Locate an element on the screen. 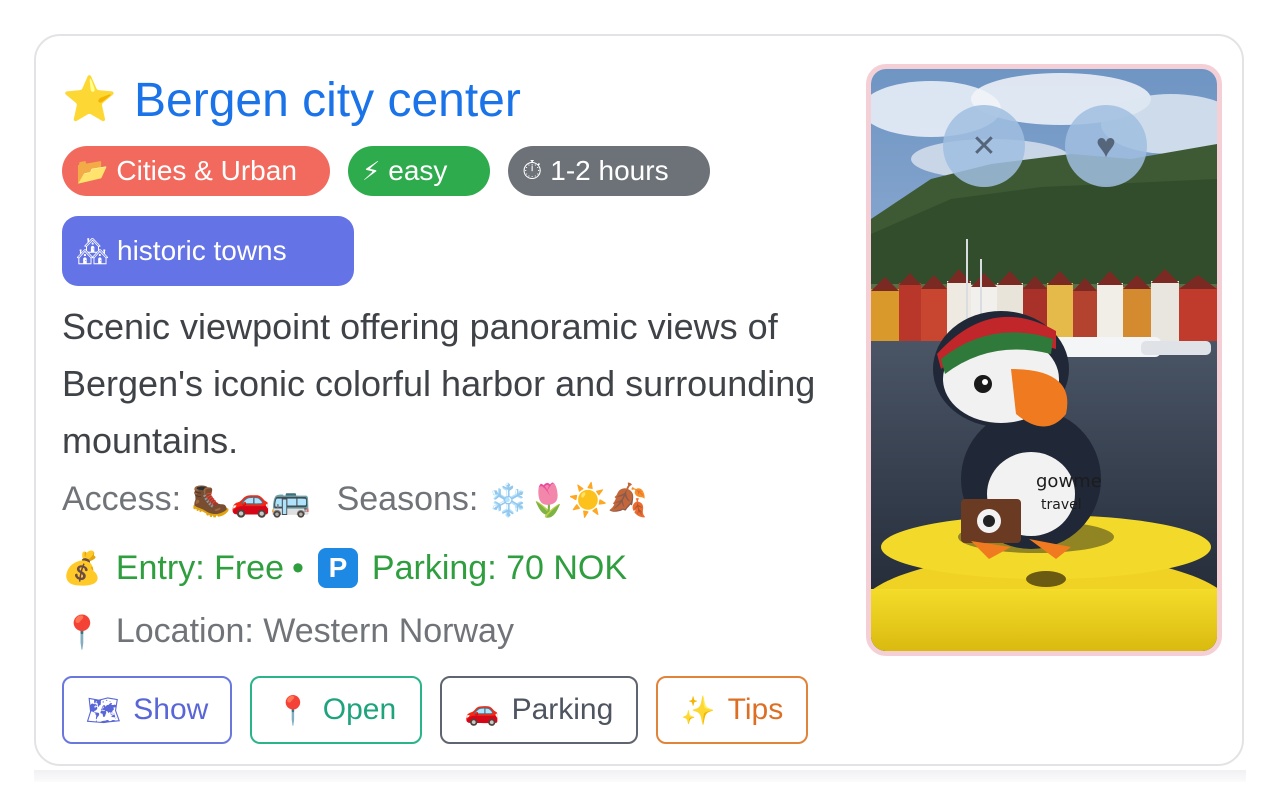 This screenshot has height=800, width=1280. duration-badge: ⏱ 1-2 hours is located at coordinates (609, 171).